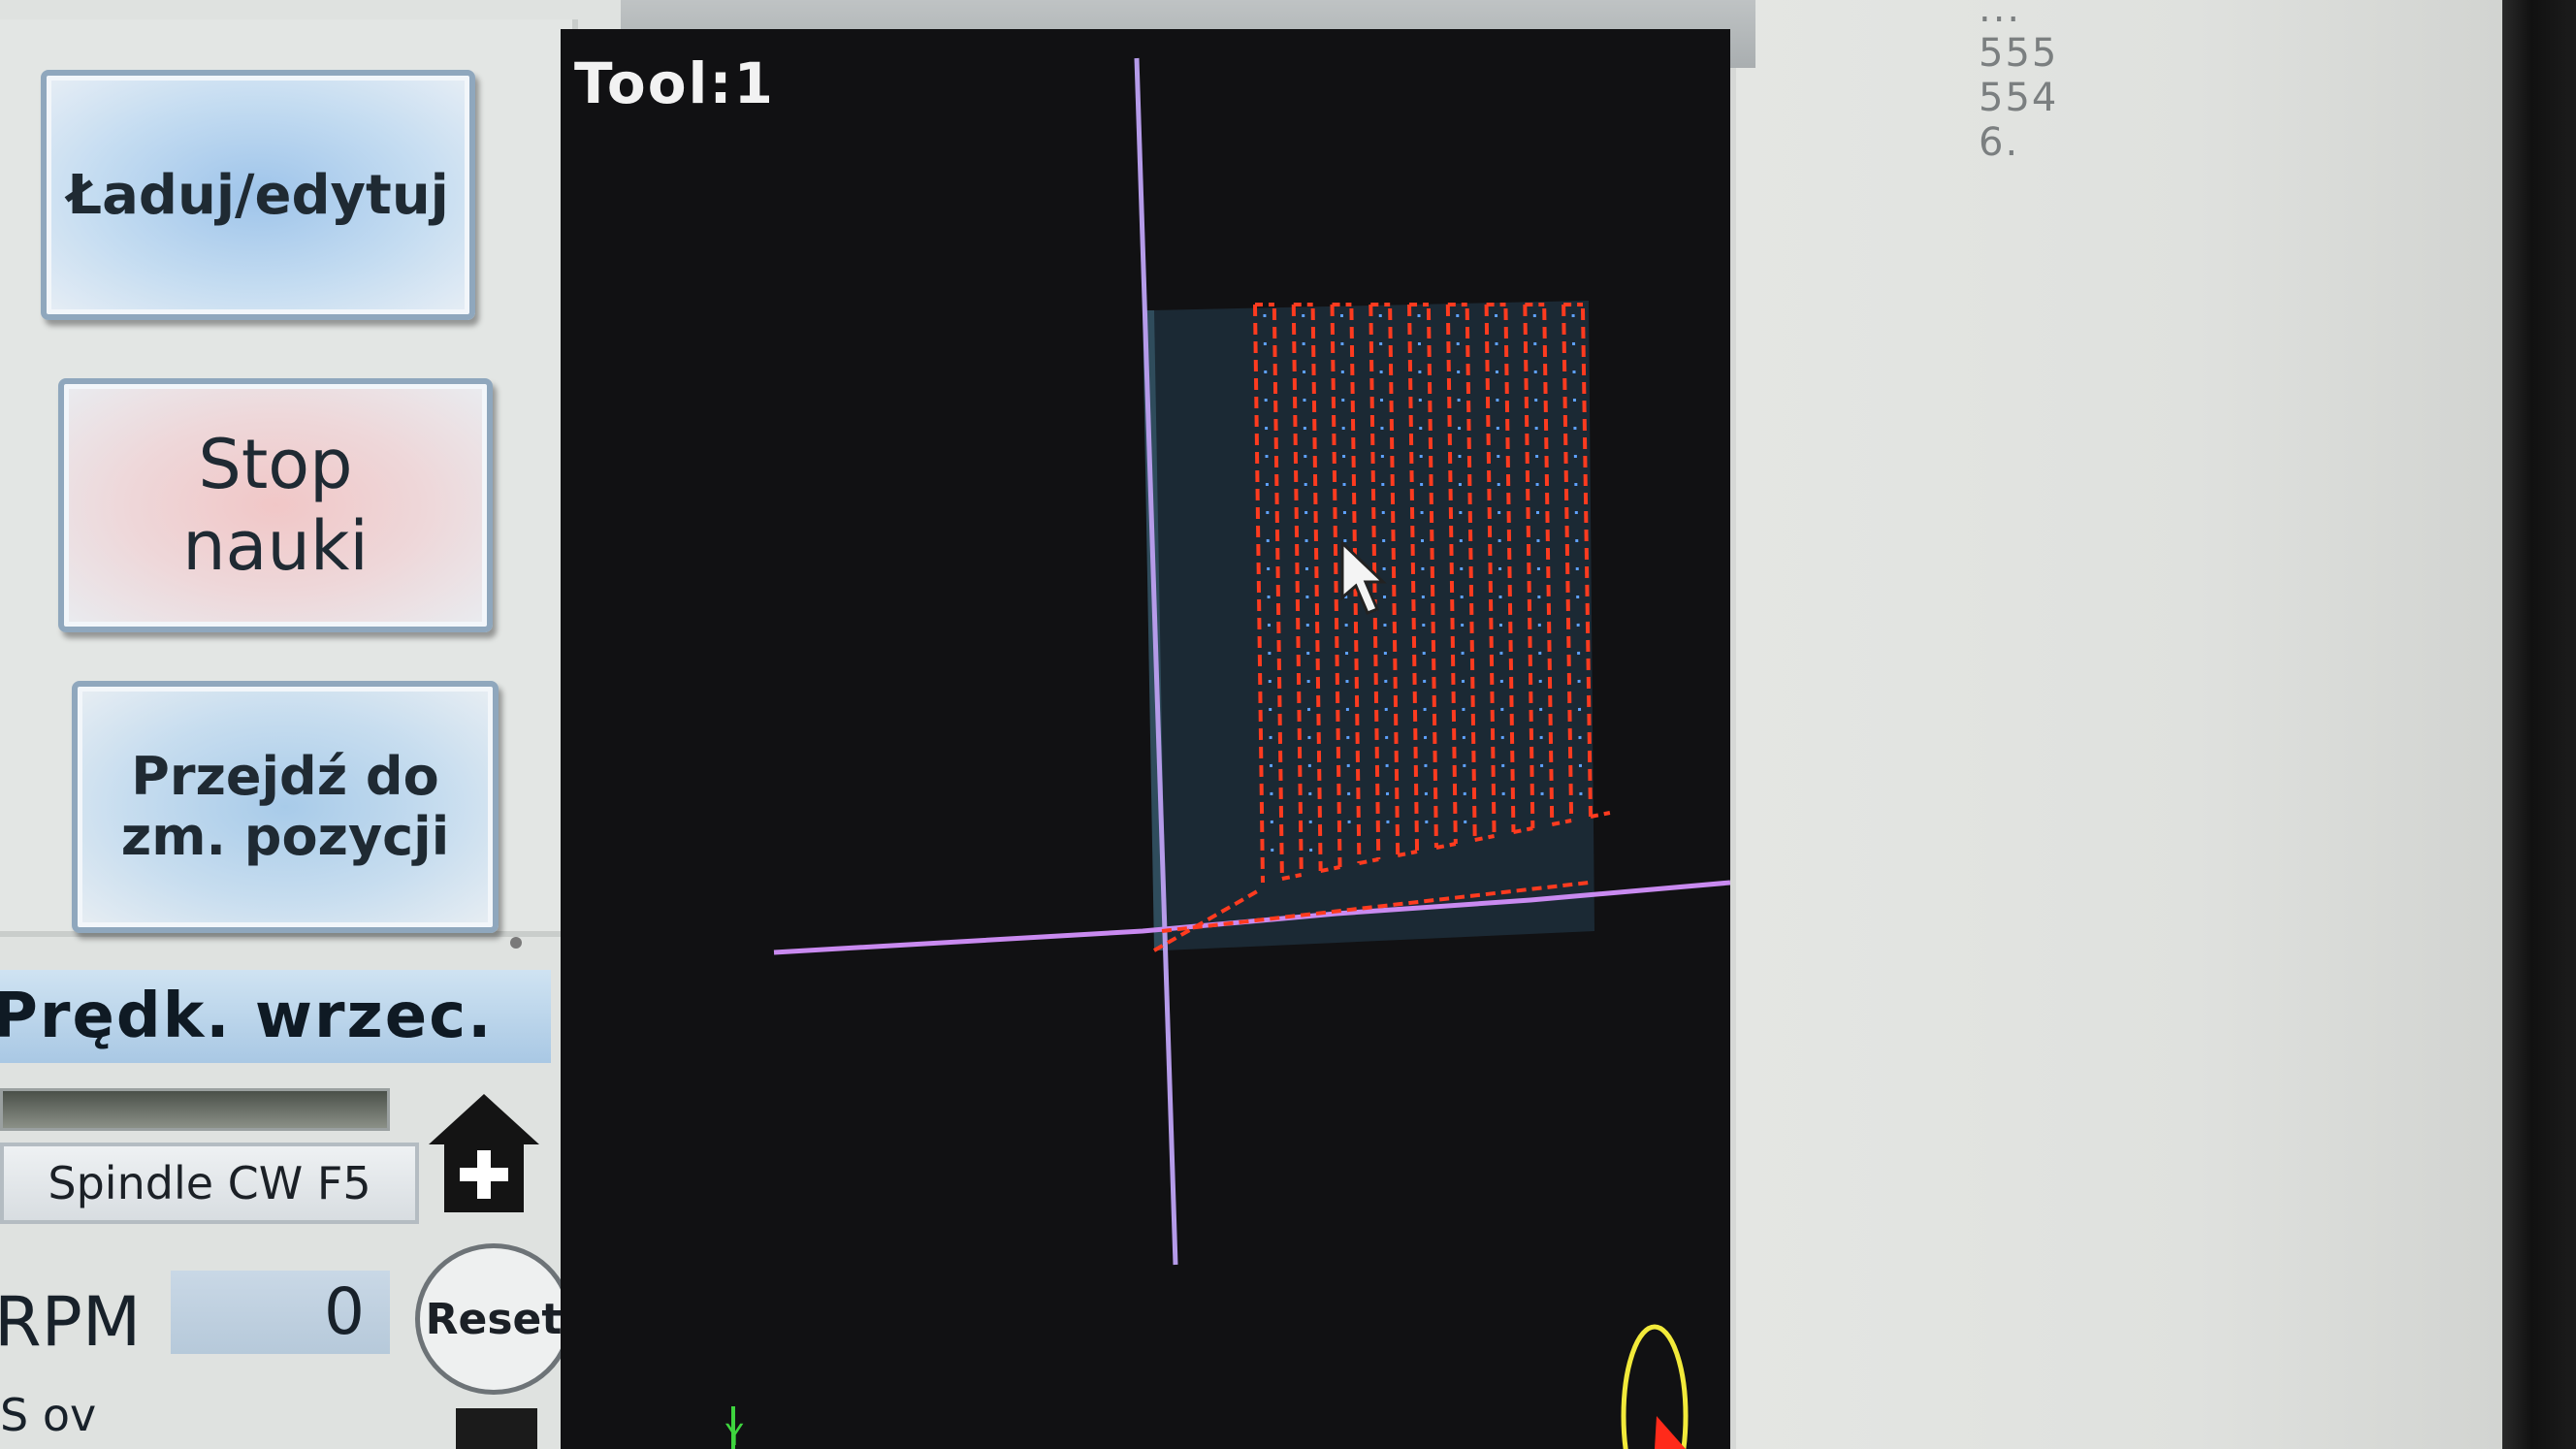  Describe the element at coordinates (1655, 1386) in the screenshot. I see `view-gizmo-ring` at that location.